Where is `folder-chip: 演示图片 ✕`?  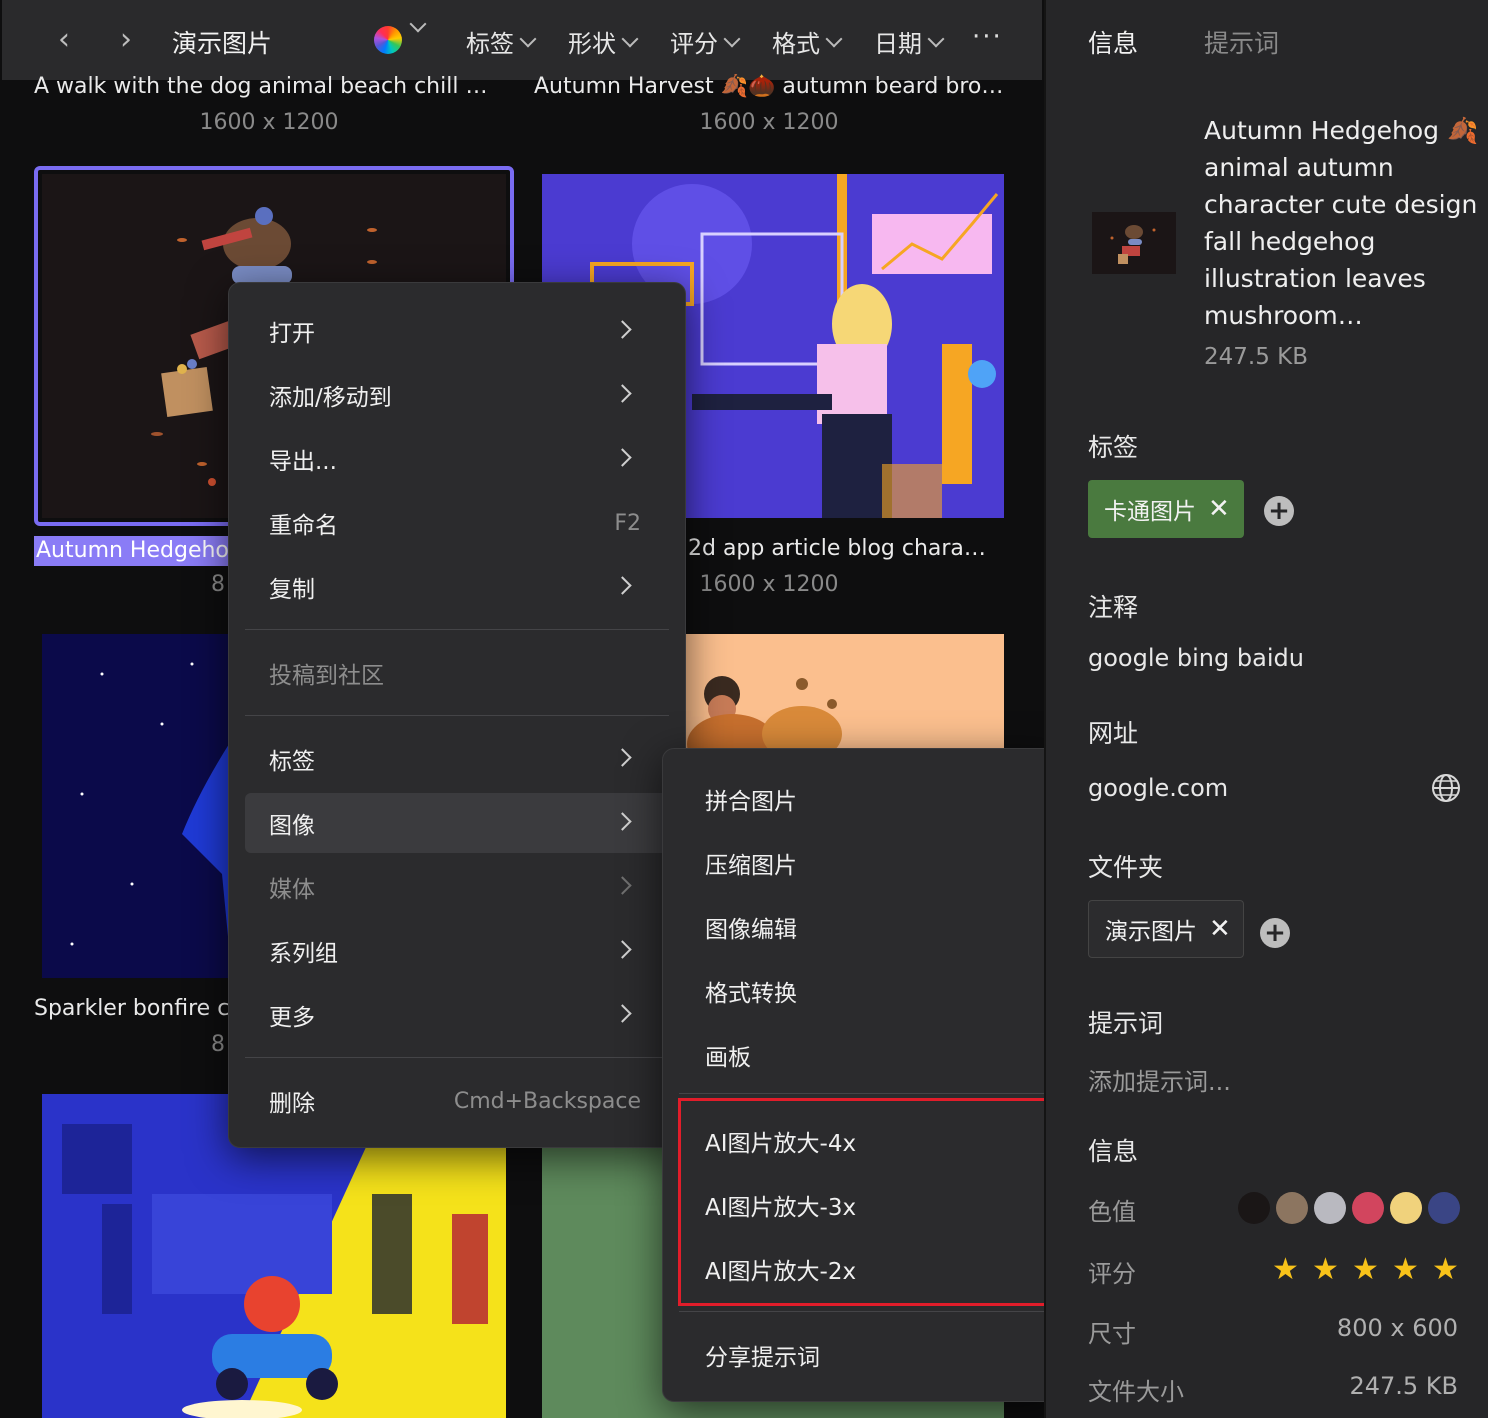
folder-chip: 演示图片 ✕ is located at coordinates (1166, 929).